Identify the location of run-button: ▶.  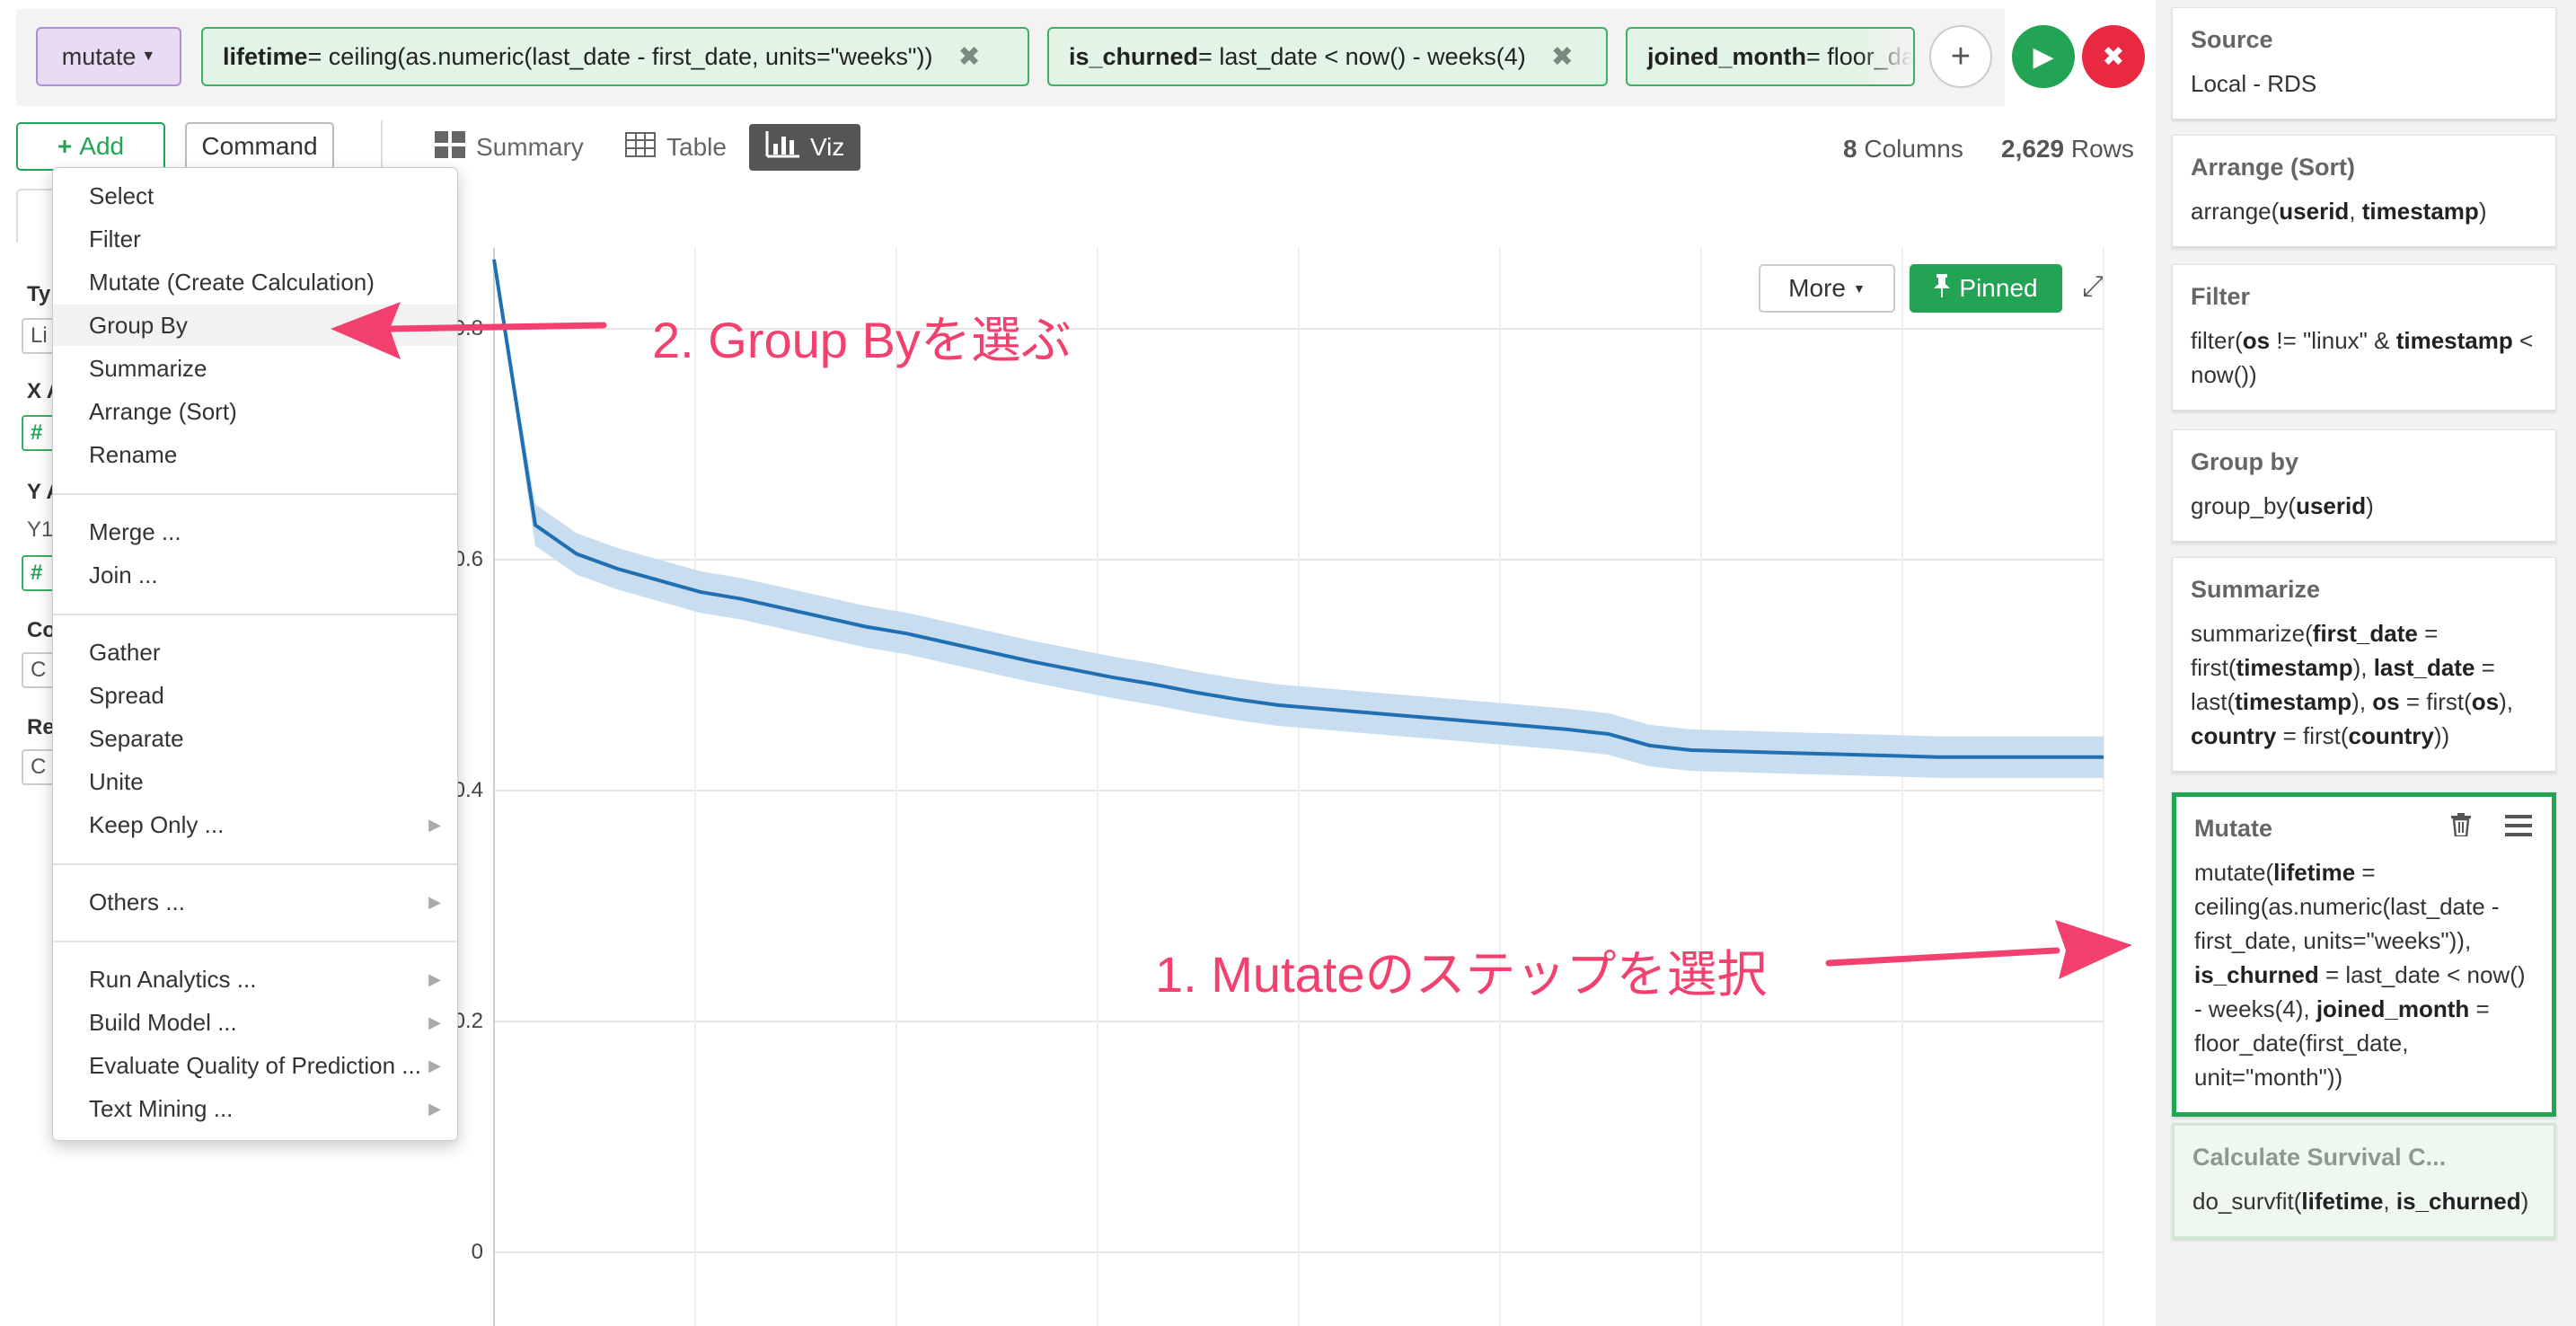
(2043, 56).